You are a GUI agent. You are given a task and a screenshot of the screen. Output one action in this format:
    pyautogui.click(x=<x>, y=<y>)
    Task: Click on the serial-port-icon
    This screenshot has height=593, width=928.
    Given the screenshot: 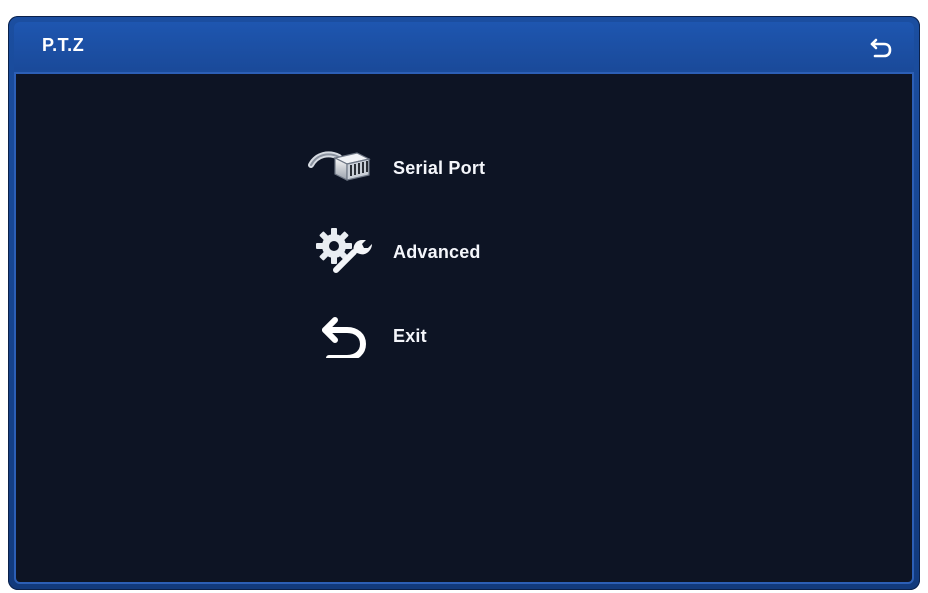 What is the action you would take?
    pyautogui.click(x=343, y=168)
    